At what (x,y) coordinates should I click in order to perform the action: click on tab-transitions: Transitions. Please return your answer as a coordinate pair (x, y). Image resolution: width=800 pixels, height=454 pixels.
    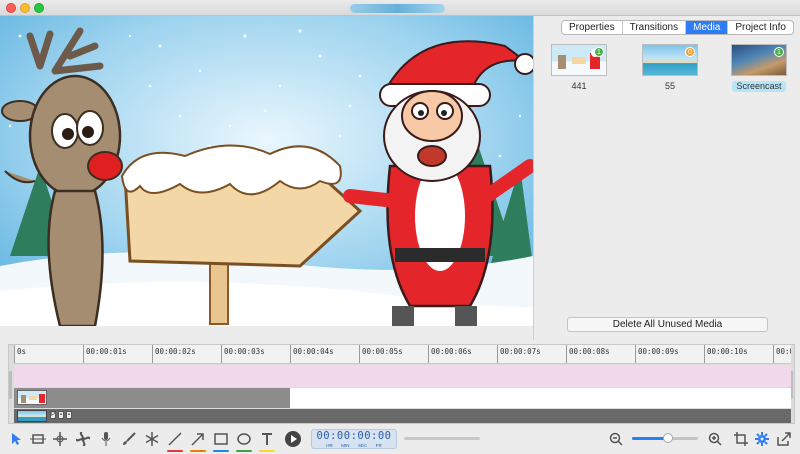
    Looking at the image, I should click on (655, 27).